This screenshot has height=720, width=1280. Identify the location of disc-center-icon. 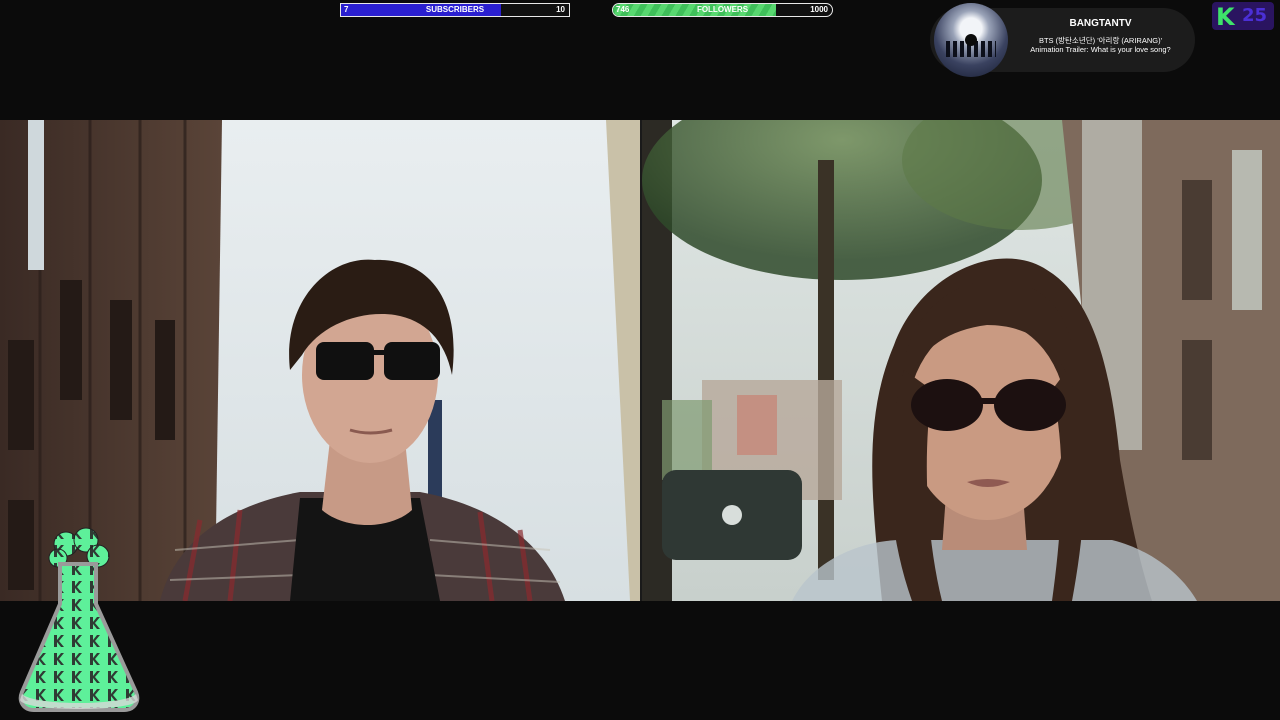
(971, 40).